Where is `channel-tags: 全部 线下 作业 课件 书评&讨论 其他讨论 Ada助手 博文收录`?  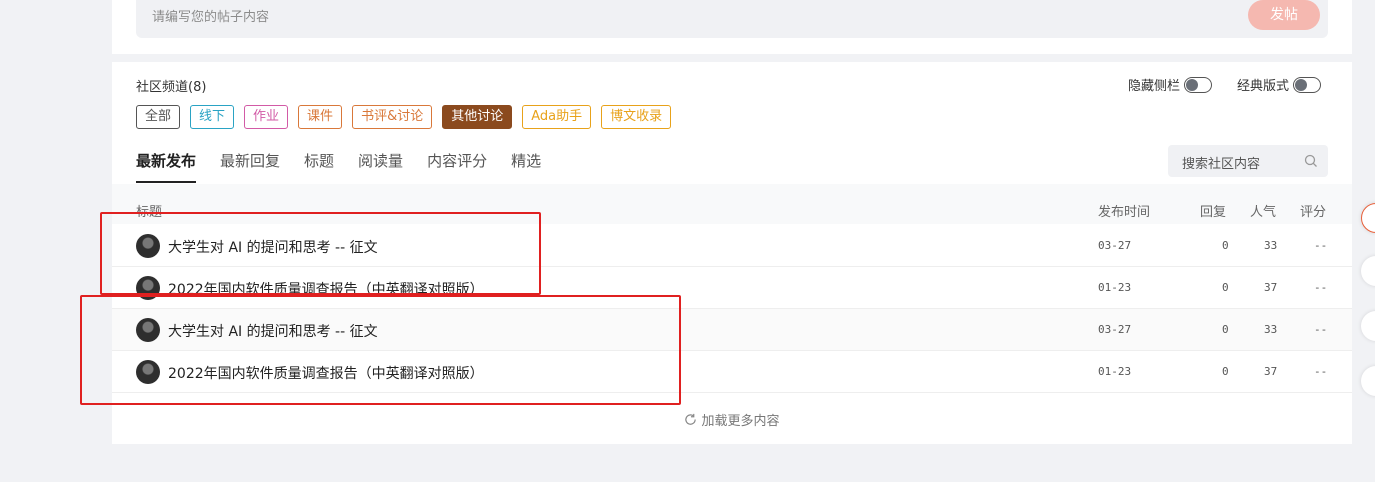
channel-tags: 全部 线下 作业 课件 书评&讨论 其他讨论 Ada助手 博文收录 is located at coordinates (408, 117).